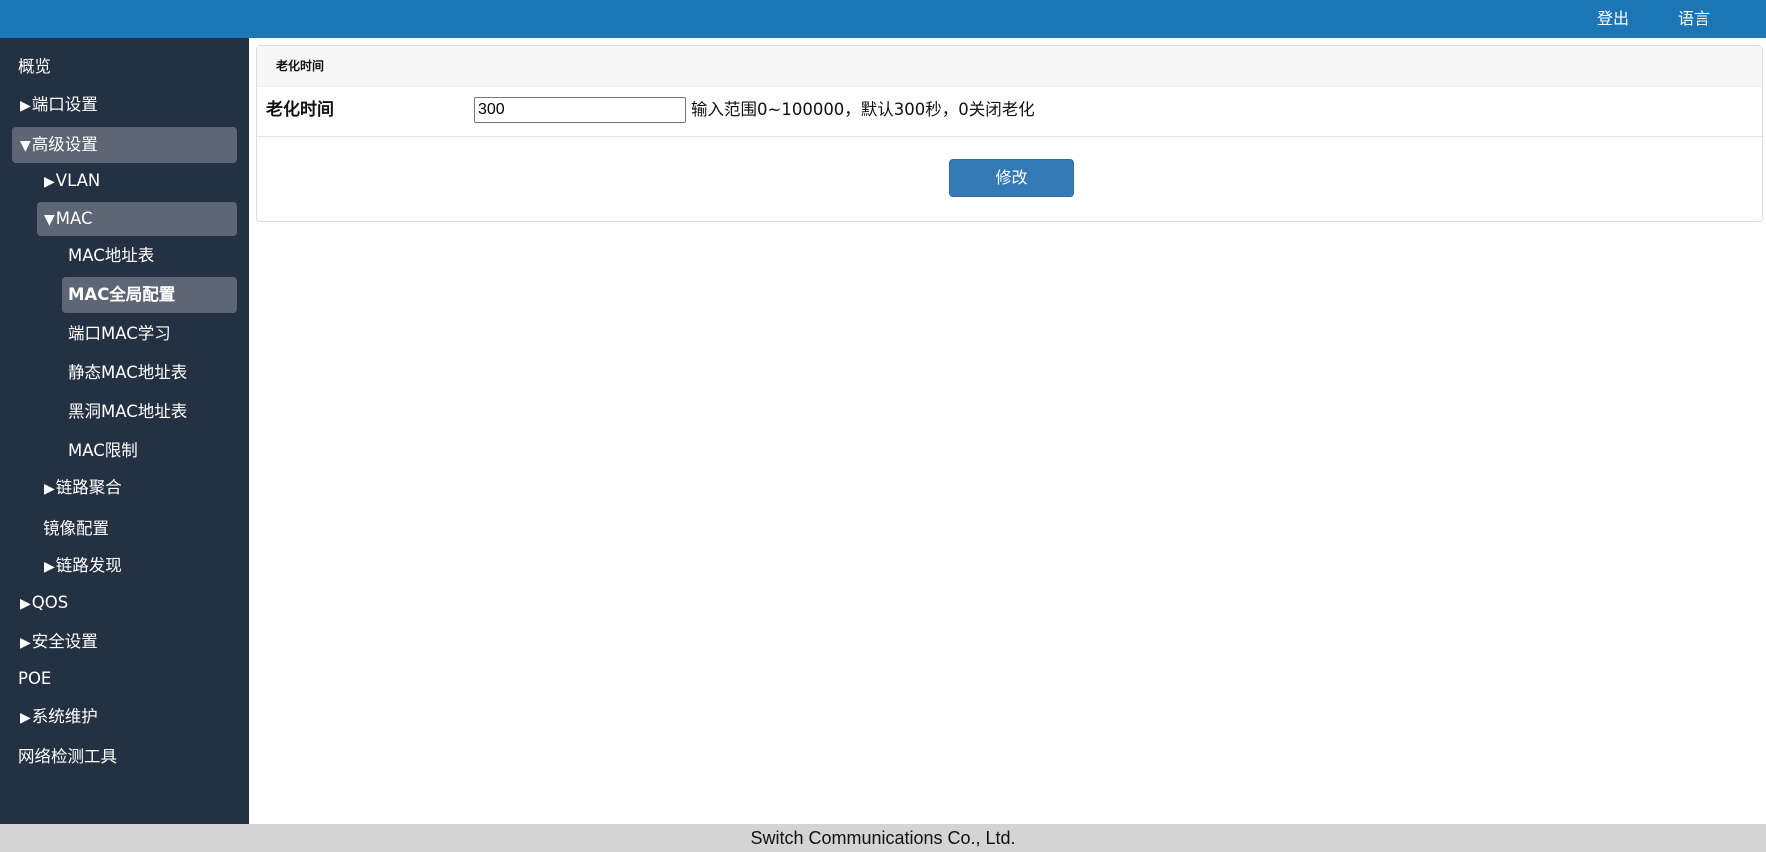 The width and height of the screenshot is (1766, 852). Describe the element at coordinates (64, 641) in the screenshot. I see `sidebar-item-label: 安全设置` at that location.